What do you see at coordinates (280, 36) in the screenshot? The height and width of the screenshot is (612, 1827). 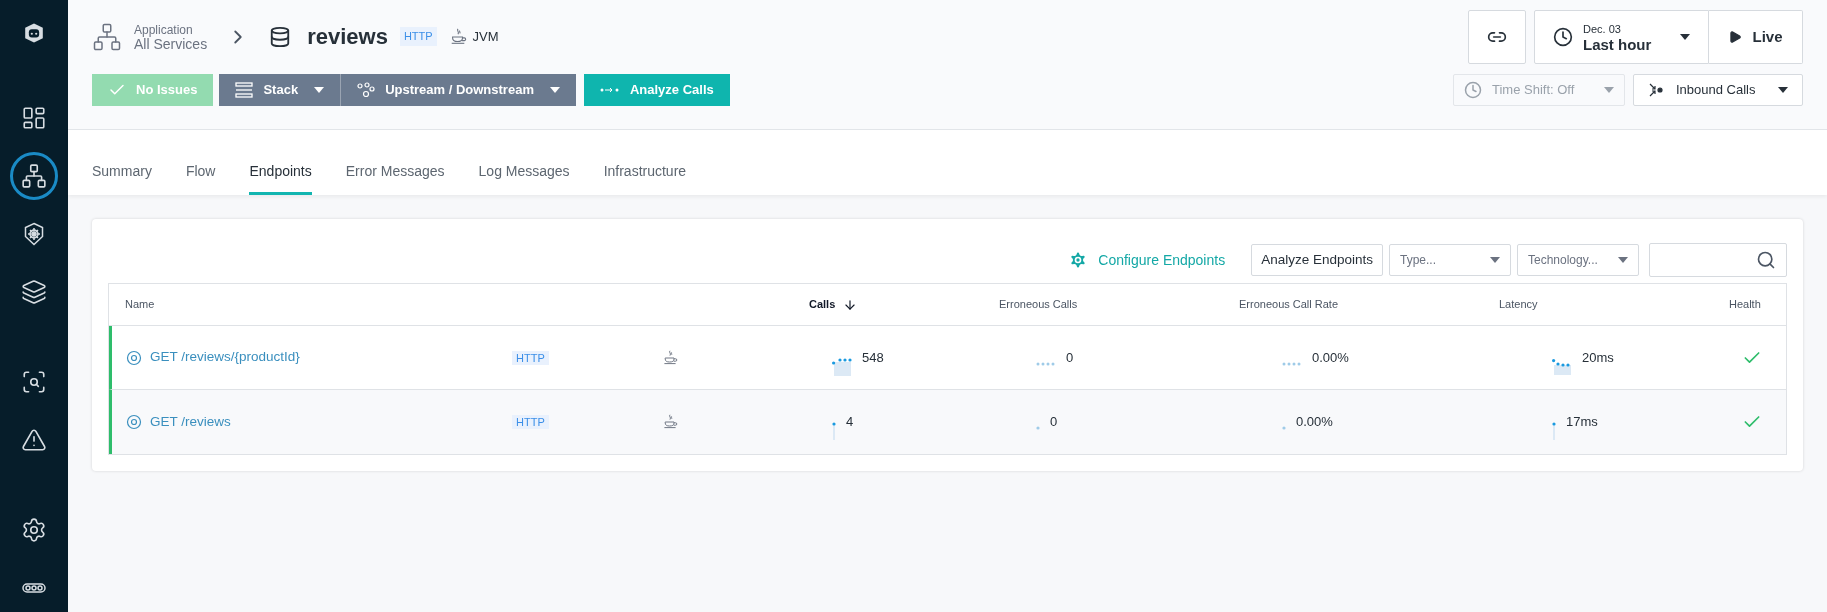 I see `database-icon` at bounding box center [280, 36].